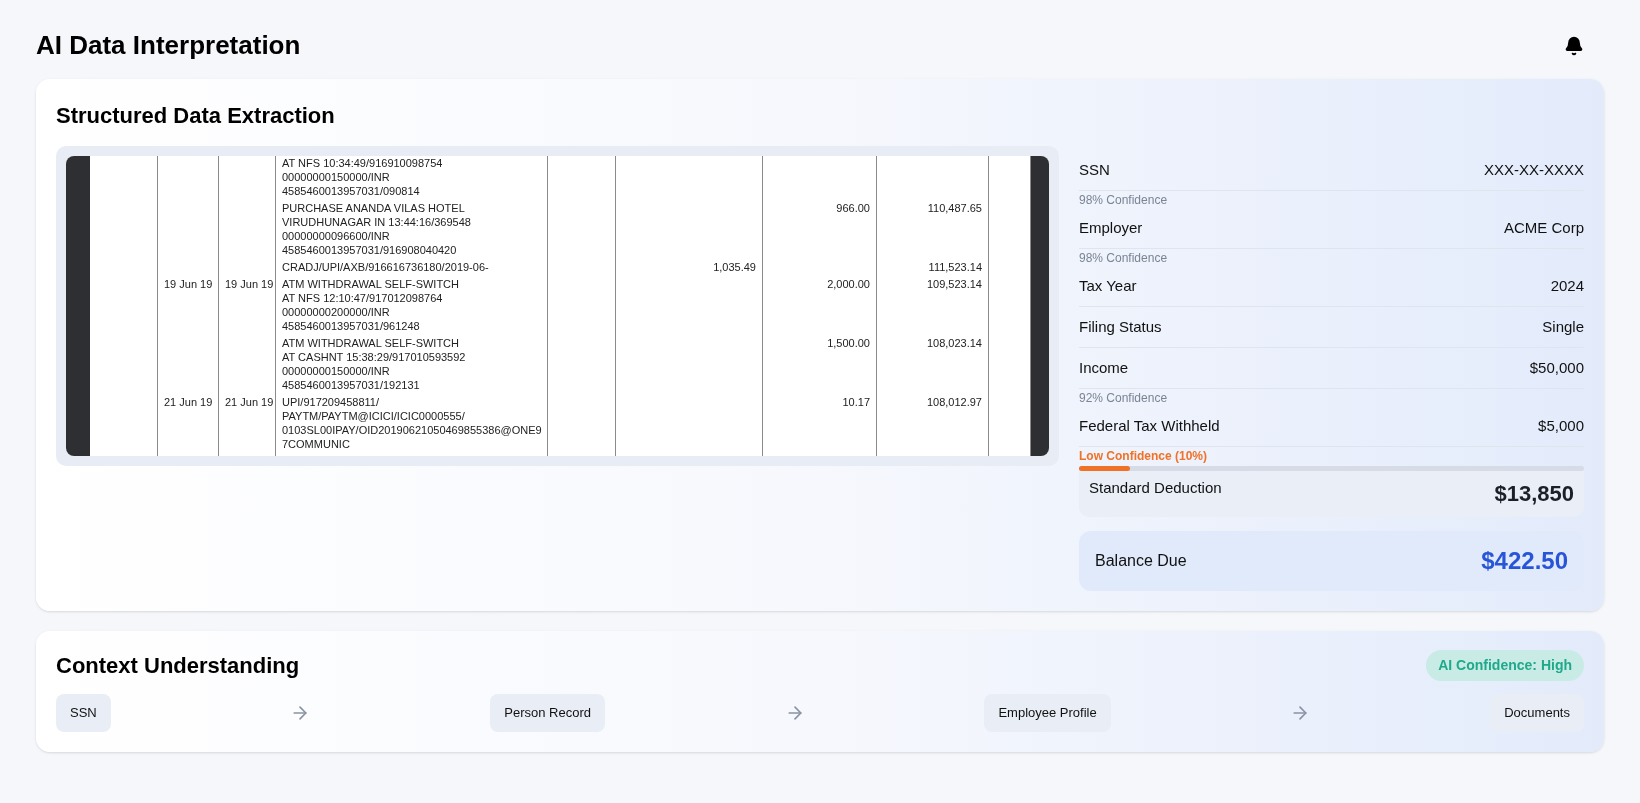  Describe the element at coordinates (374, 208) in the screenshot. I see `table-cell-text: PURCHASE ANANDA VILAS HOTEL` at that location.